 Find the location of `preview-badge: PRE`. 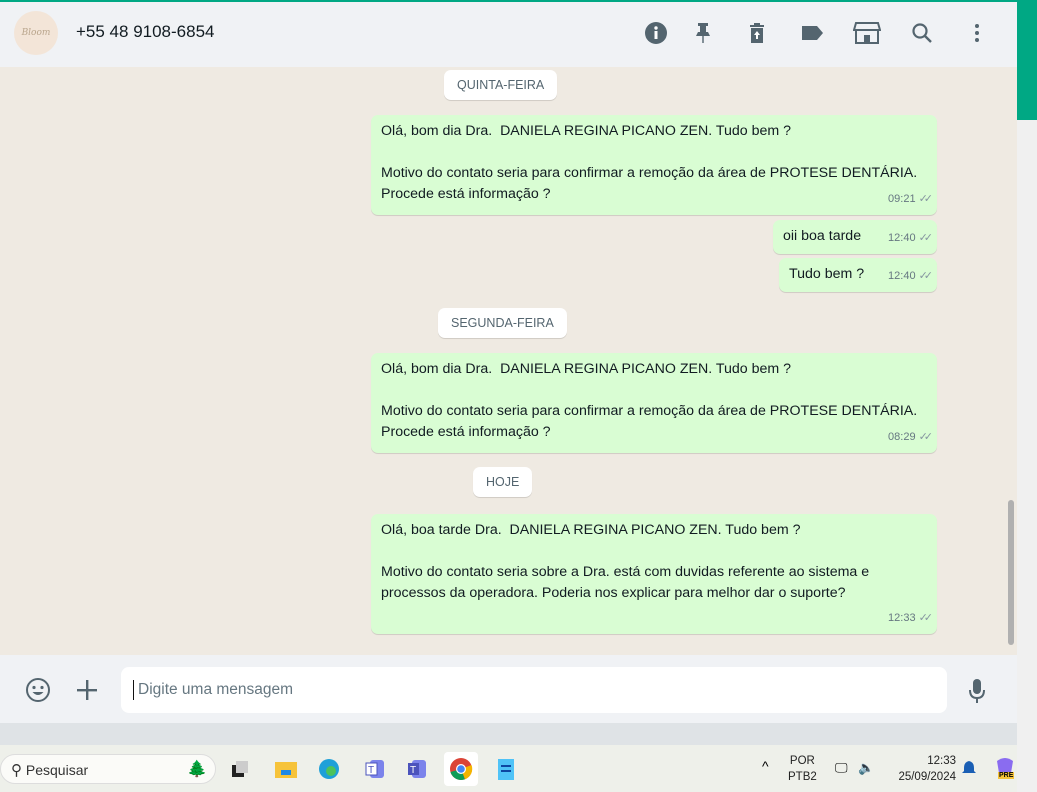

preview-badge: PRE is located at coordinates (1006, 775).